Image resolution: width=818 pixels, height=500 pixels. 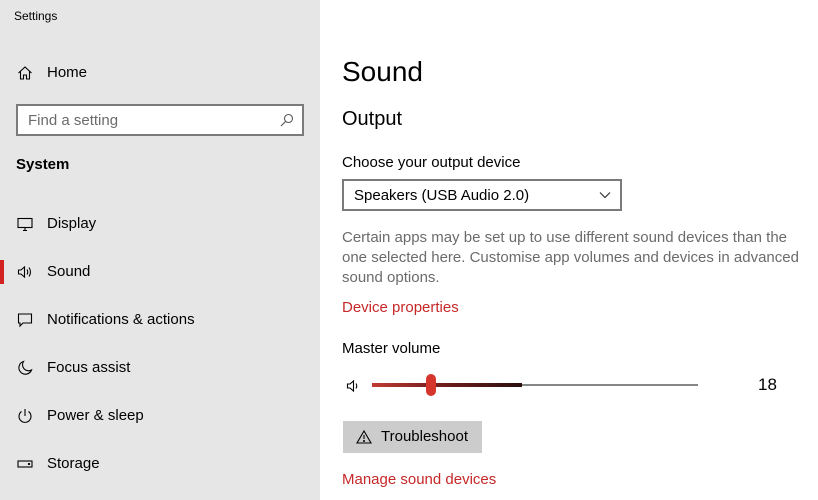 I want to click on search-input, so click(x=148, y=120).